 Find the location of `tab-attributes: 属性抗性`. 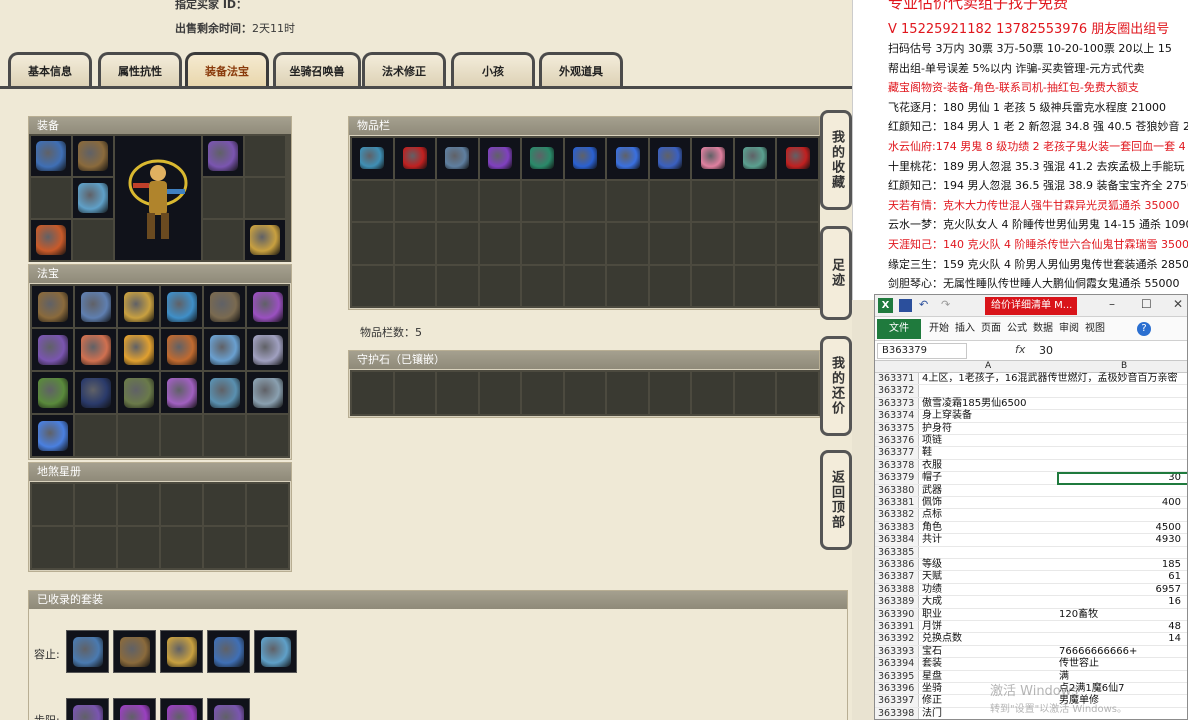

tab-attributes: 属性抗性 is located at coordinates (140, 69).